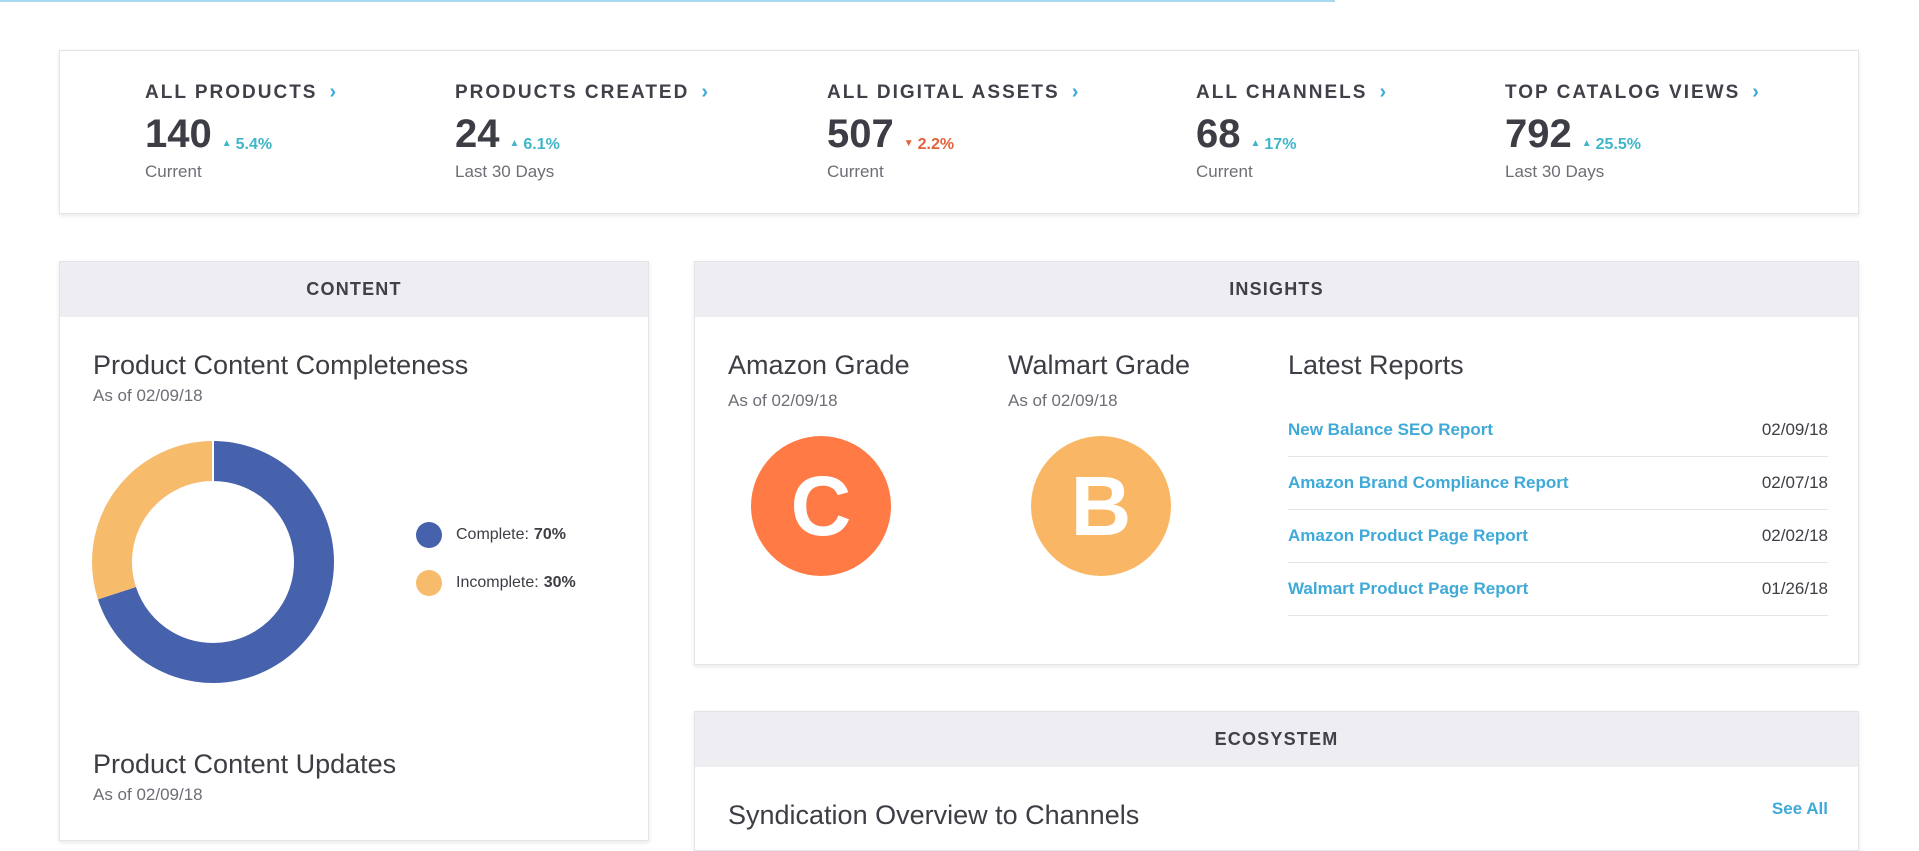 The height and width of the screenshot is (851, 1919). I want to click on legend-incomplete: Incomplete: 30%, so click(496, 583).